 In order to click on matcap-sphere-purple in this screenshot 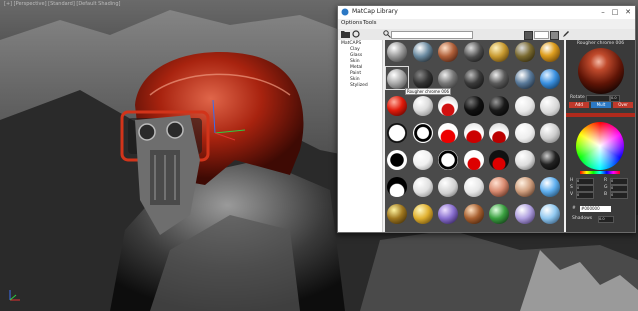, I will do `click(448, 214)`.